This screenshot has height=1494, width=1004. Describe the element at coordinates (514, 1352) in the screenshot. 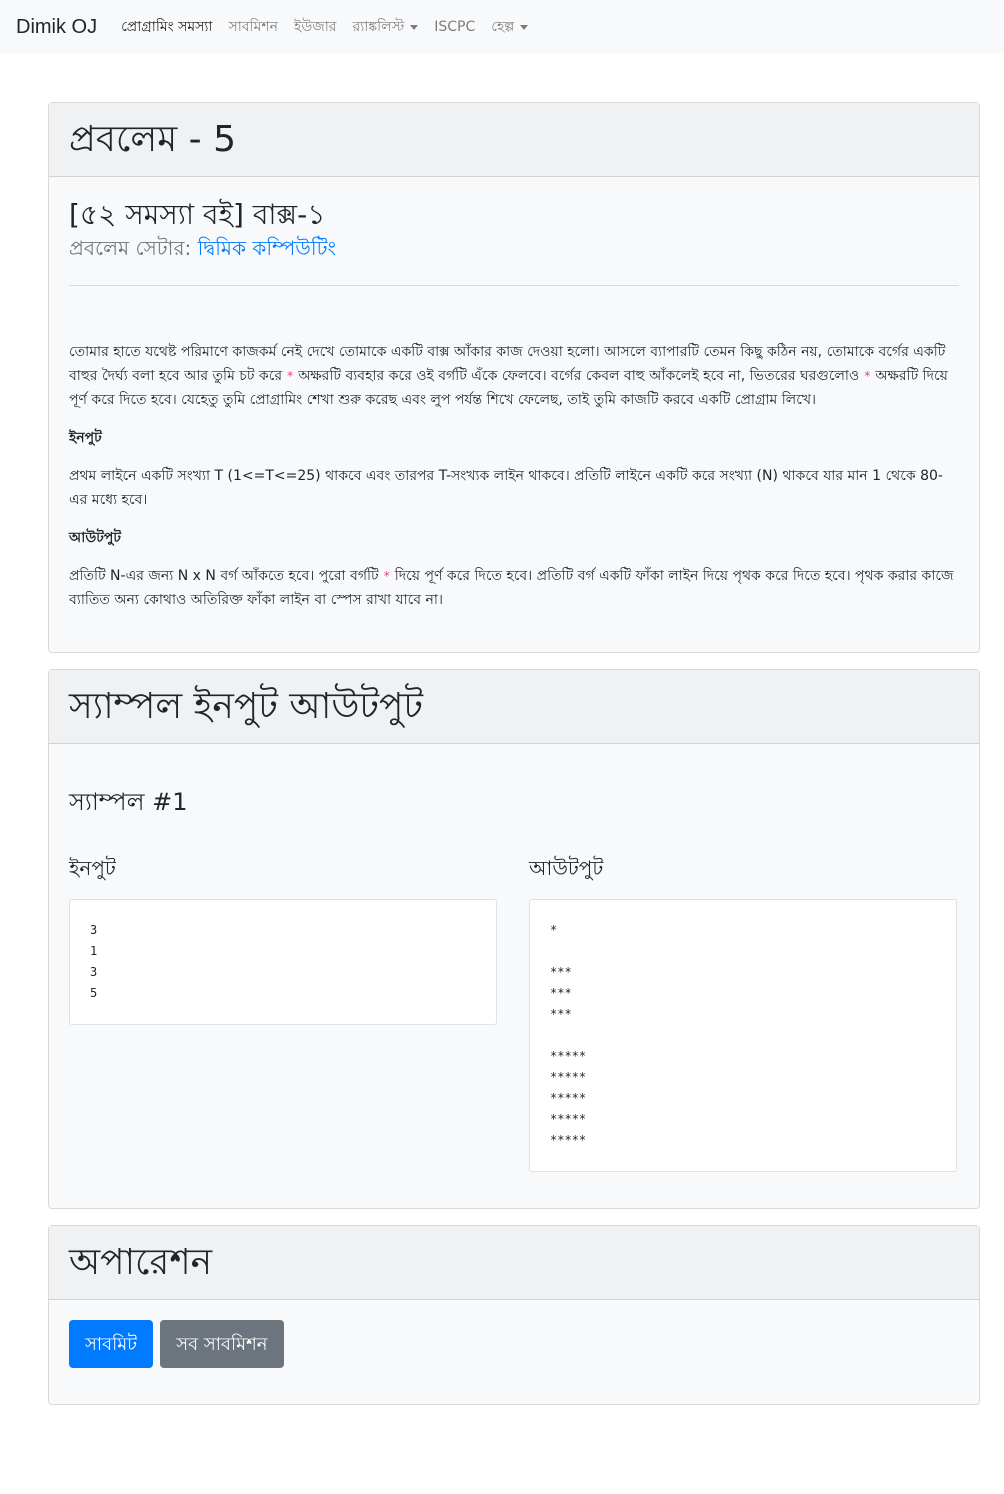

I see `operation-card-body: সাবমিট সব সাবমিশন` at that location.